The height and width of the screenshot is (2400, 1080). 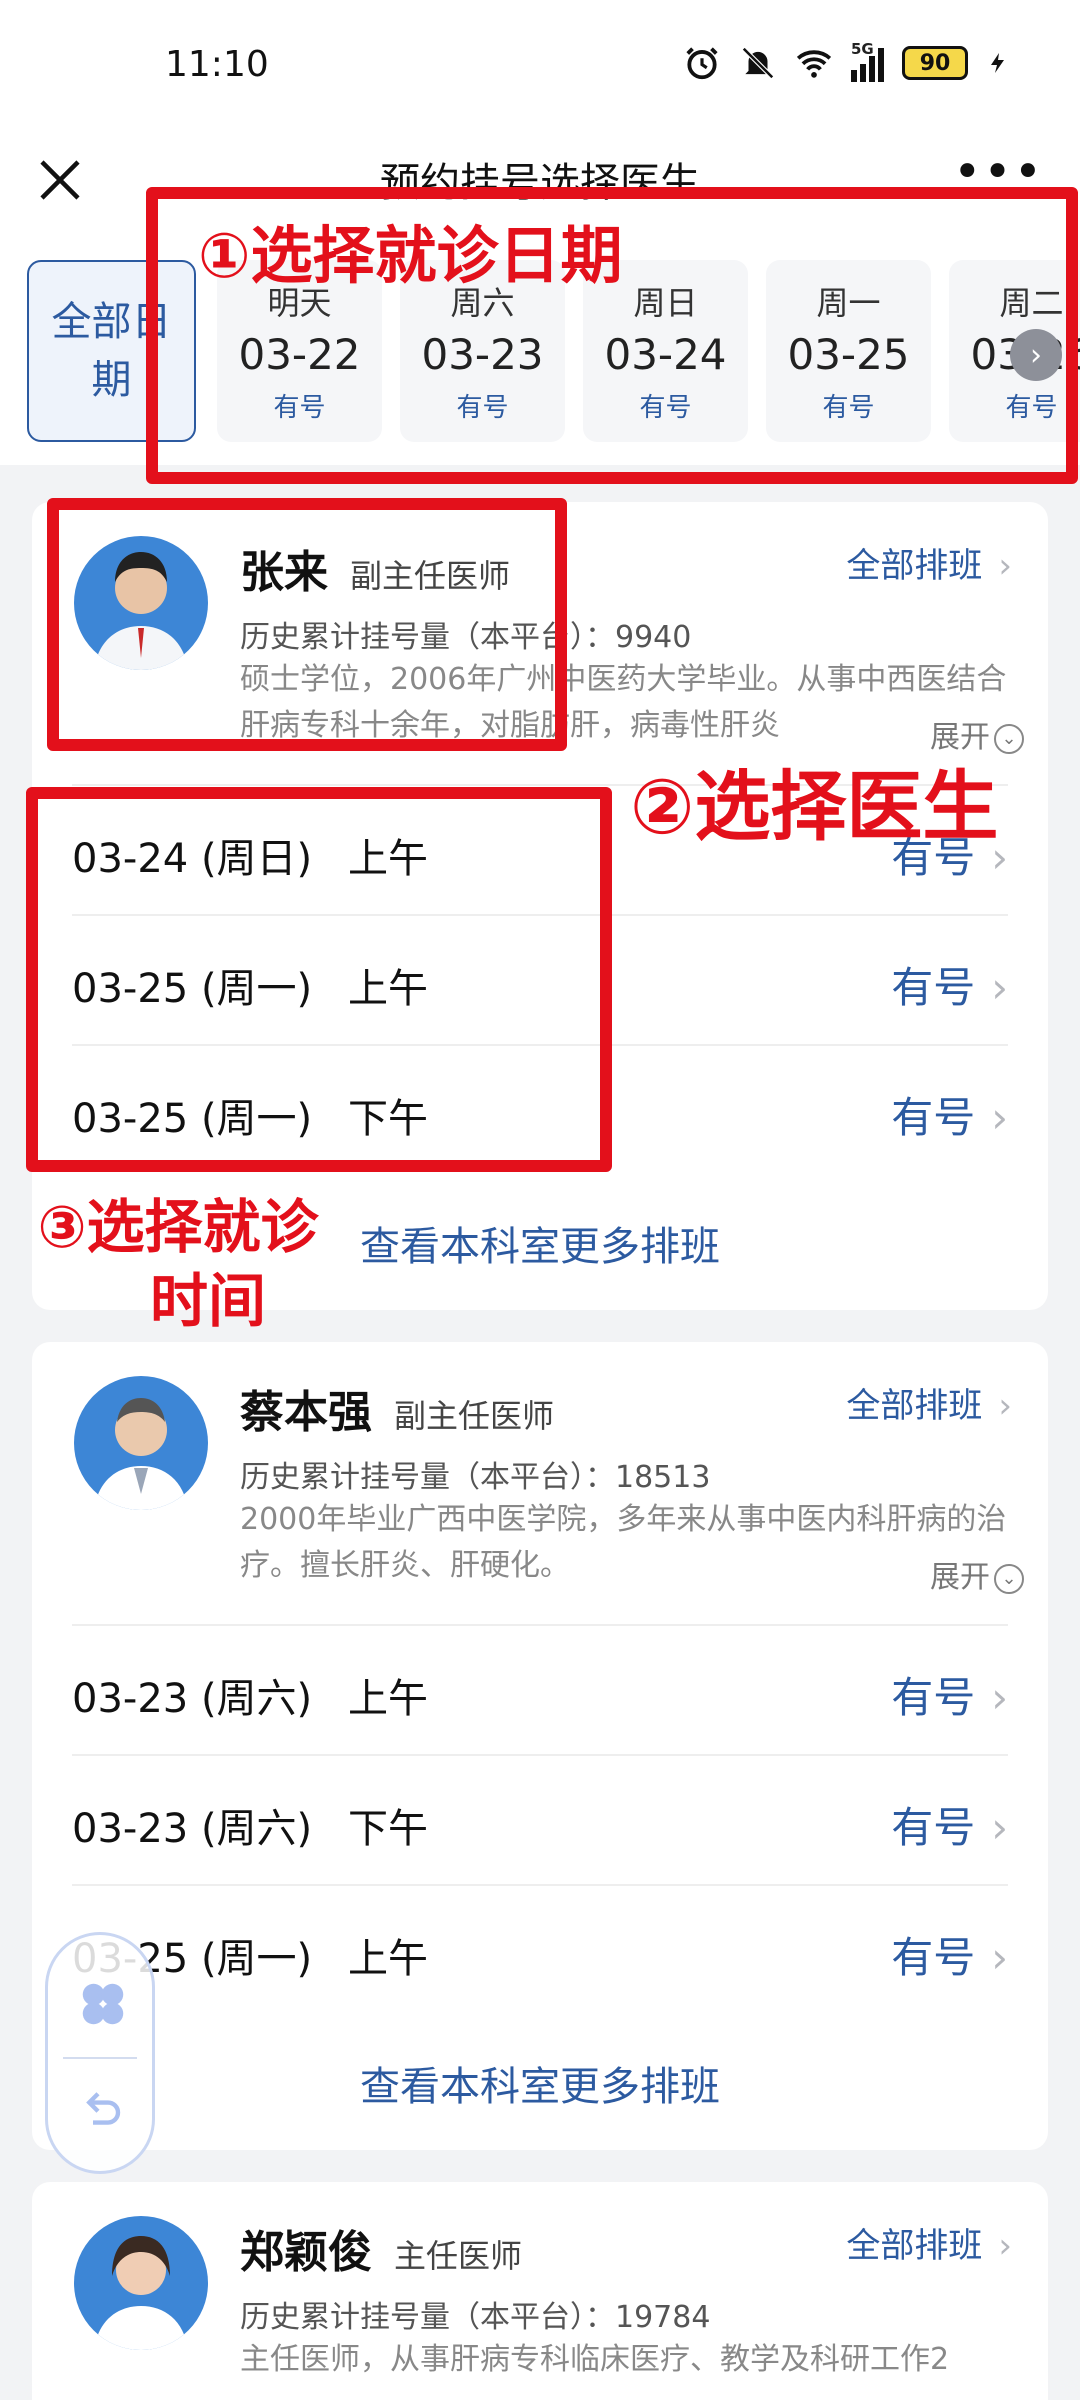 What do you see at coordinates (960, 1577) in the screenshot?
I see `expand-label: 展开` at bounding box center [960, 1577].